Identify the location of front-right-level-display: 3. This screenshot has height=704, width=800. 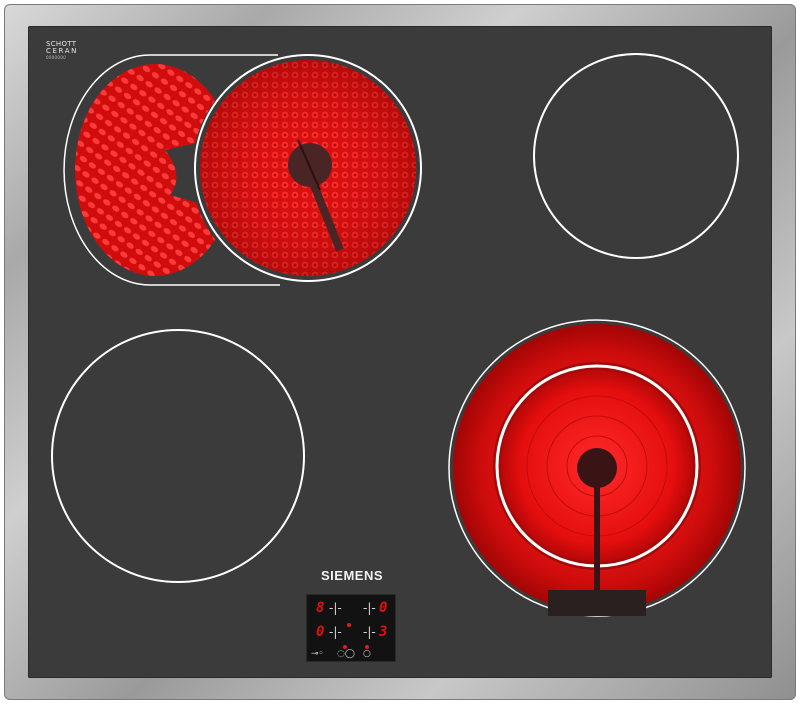
(383, 632).